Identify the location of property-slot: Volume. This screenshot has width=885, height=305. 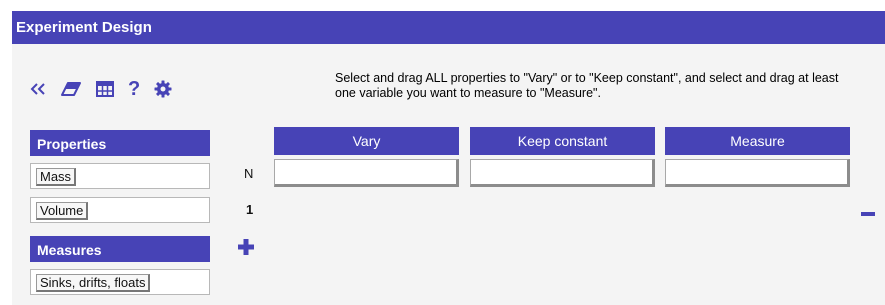
(120, 210).